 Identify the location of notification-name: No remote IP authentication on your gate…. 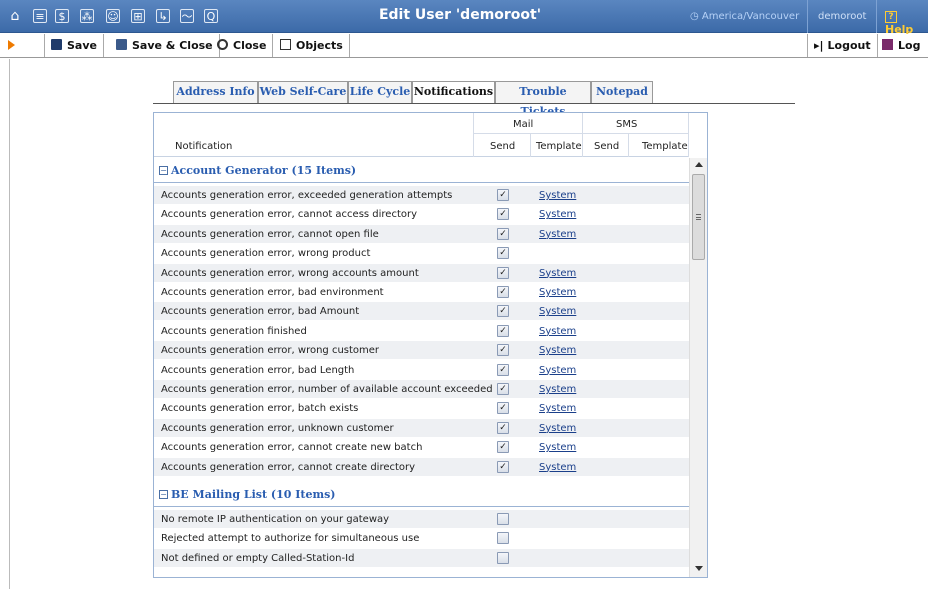
(275, 519).